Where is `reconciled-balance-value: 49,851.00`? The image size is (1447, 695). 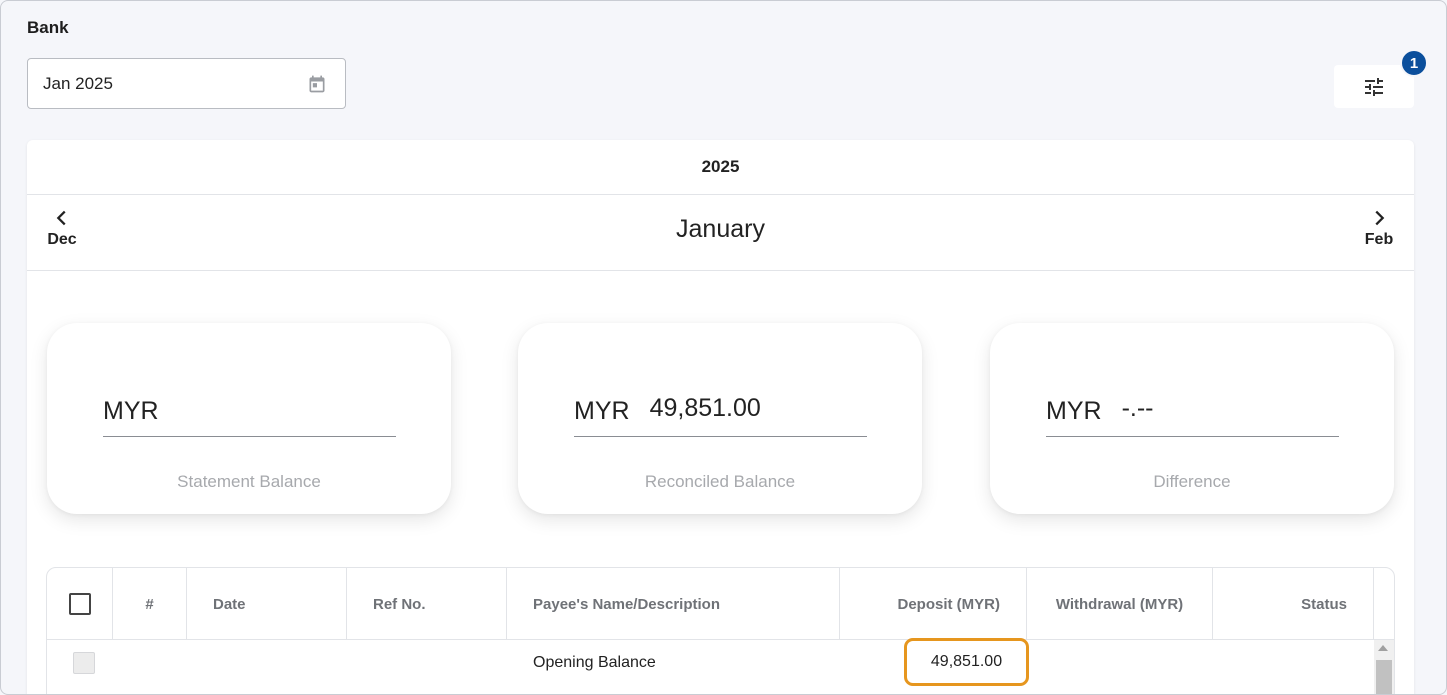 reconciled-balance-value: 49,851.00 is located at coordinates (705, 408).